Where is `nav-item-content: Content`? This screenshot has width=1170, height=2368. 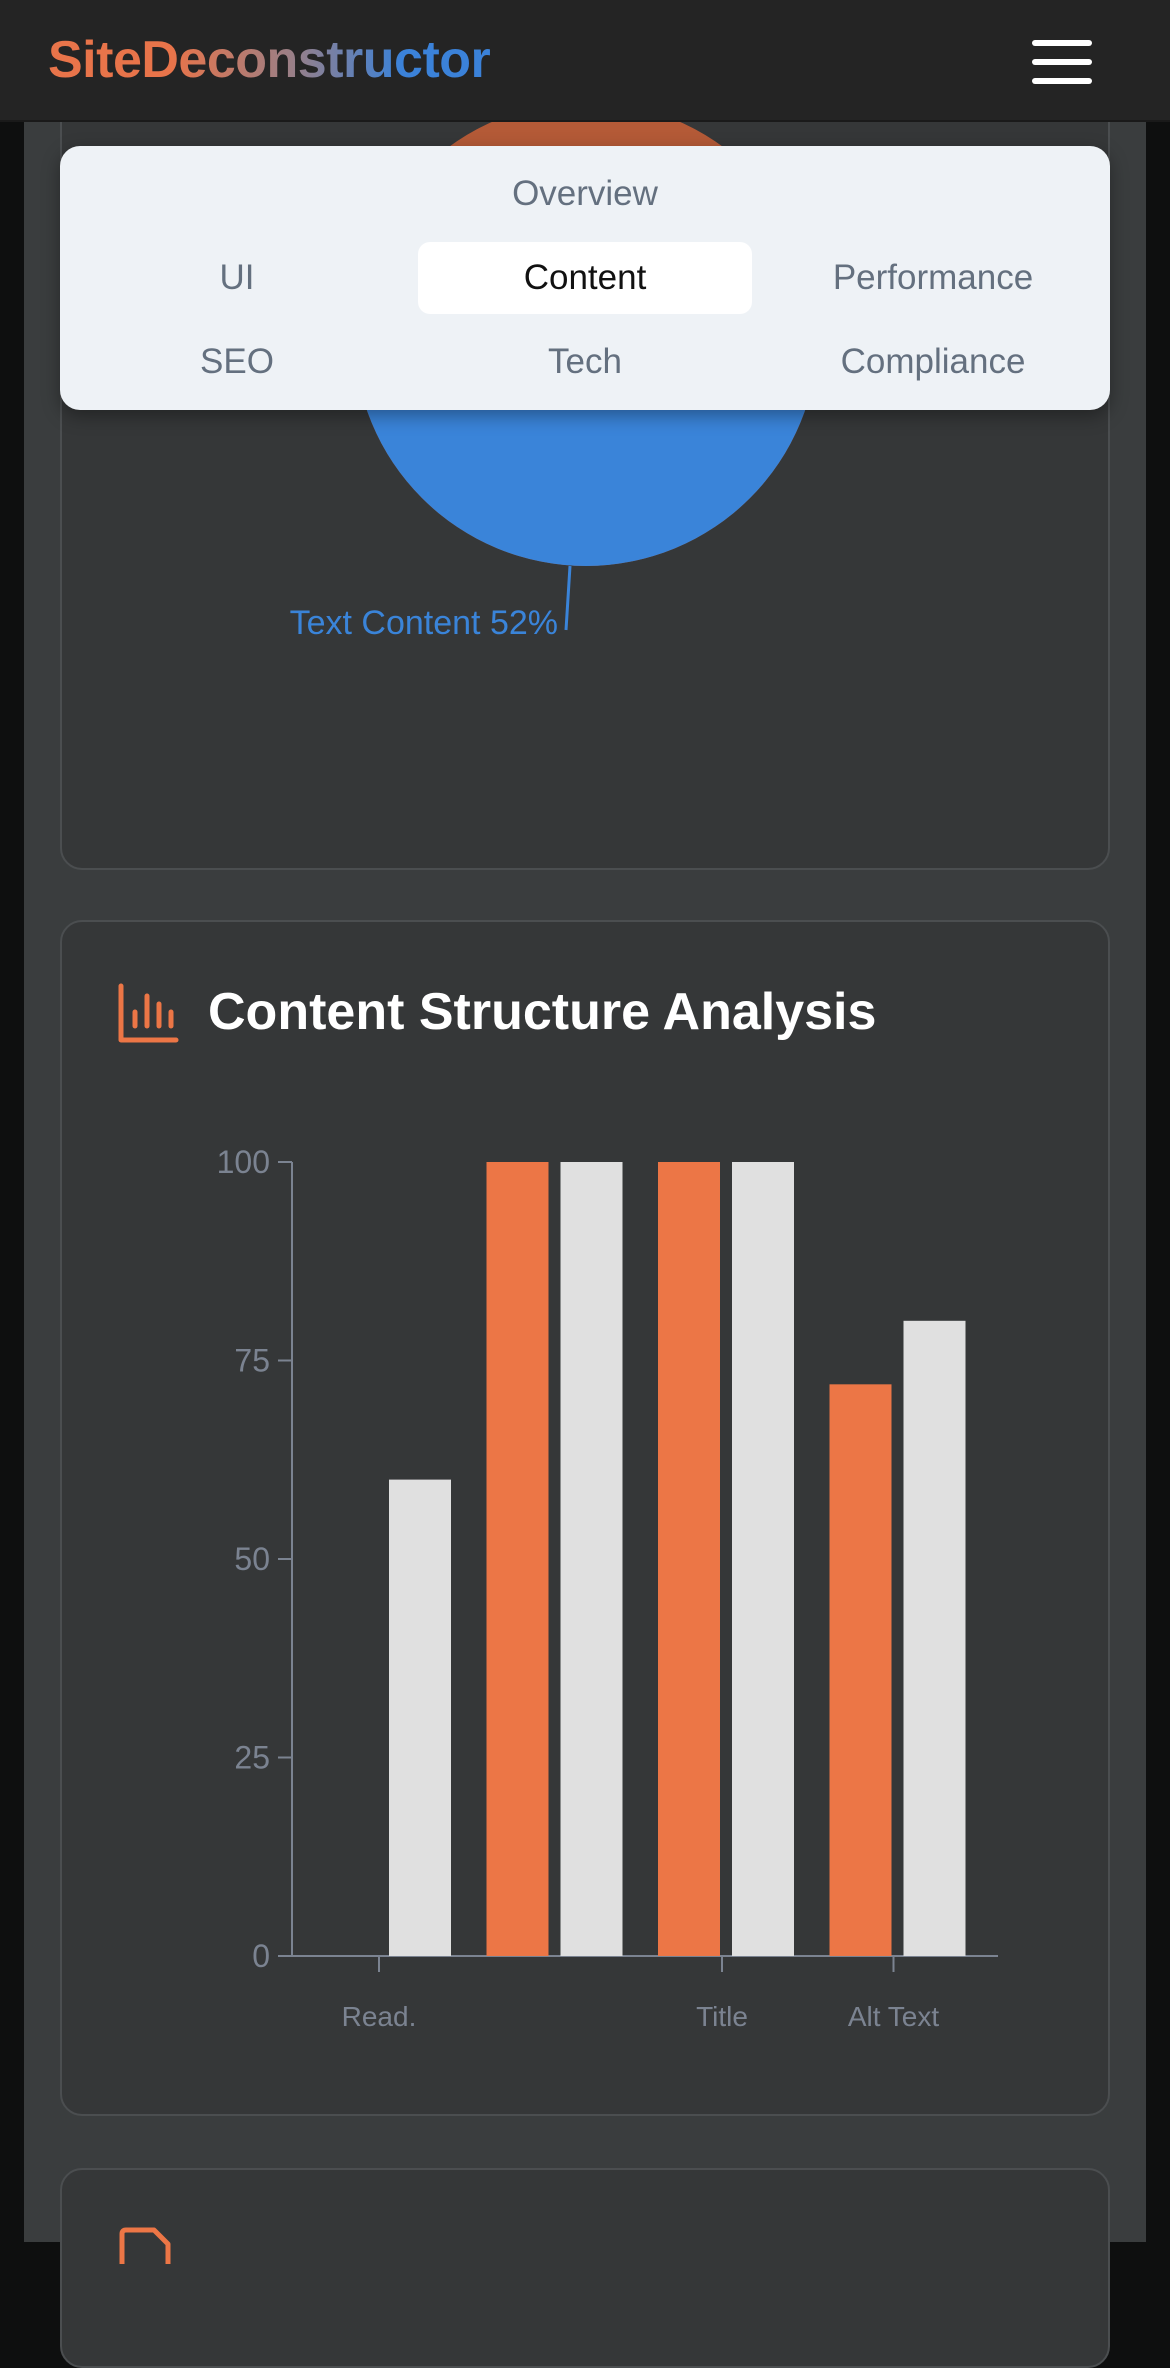 nav-item-content: Content is located at coordinates (585, 278).